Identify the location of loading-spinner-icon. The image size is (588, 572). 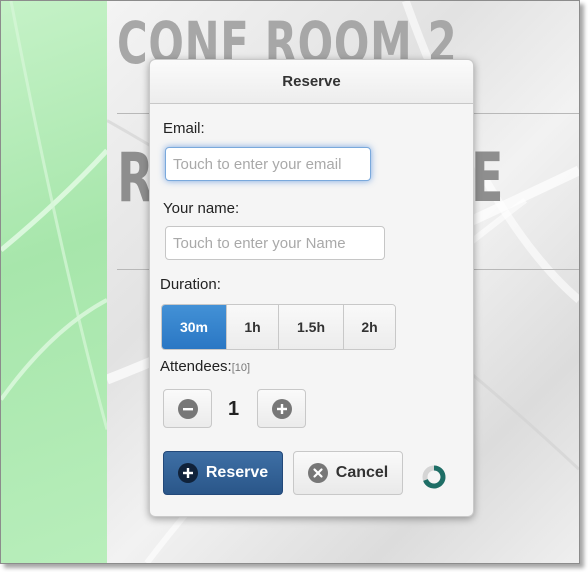
(434, 477).